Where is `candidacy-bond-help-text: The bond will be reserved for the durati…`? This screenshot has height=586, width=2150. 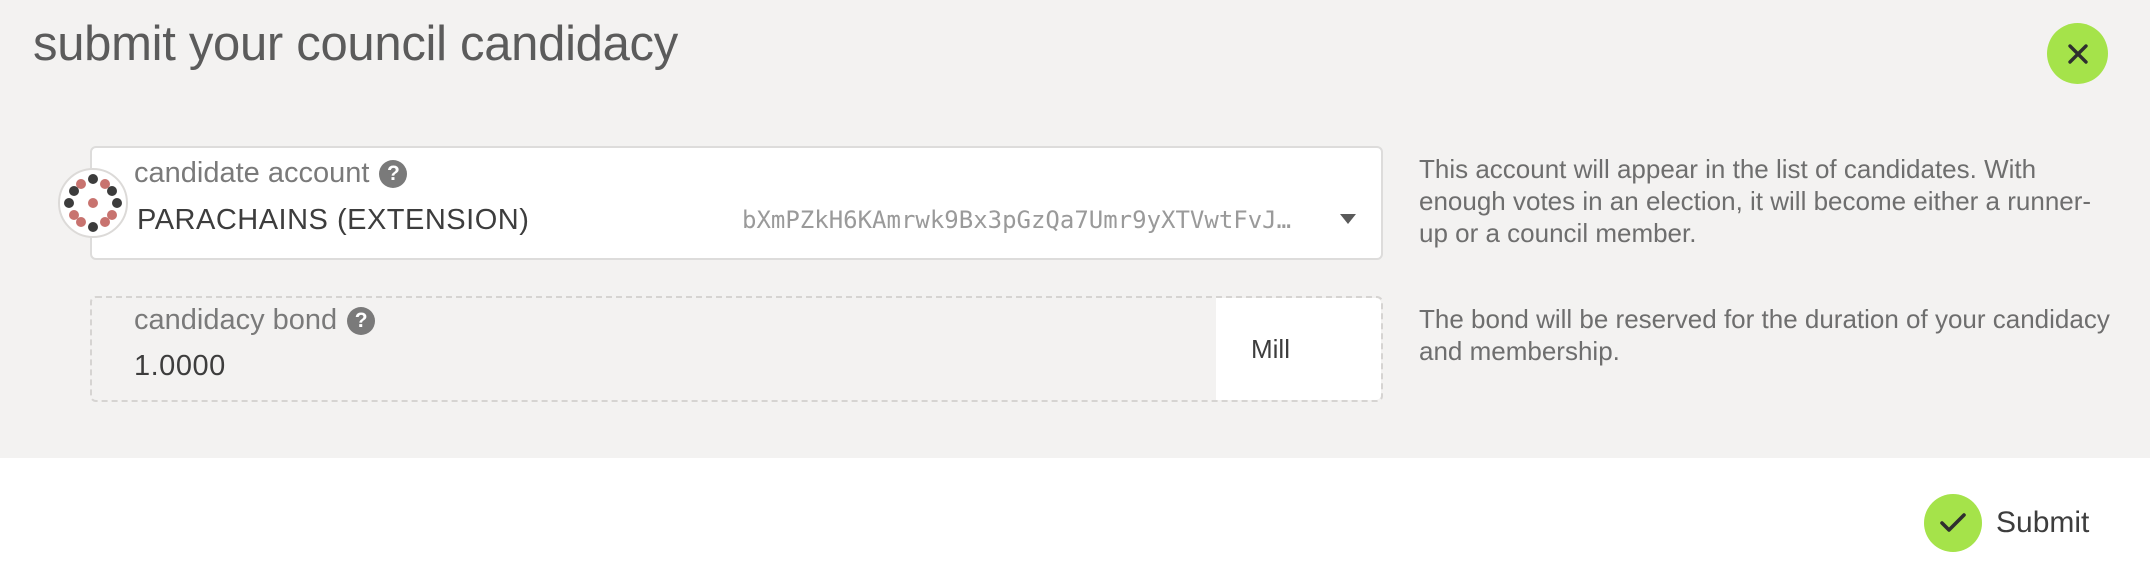
candidacy-bond-help-text: The bond will be reserved for the durati… is located at coordinates (1764, 335).